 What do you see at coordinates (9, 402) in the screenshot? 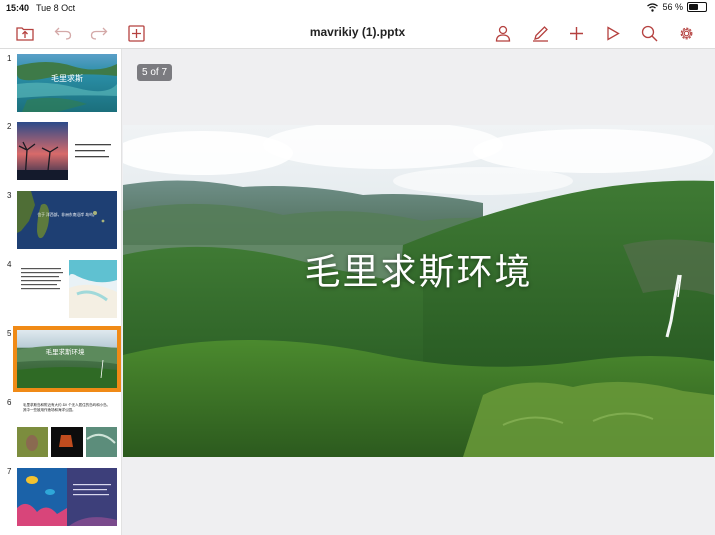
I see `thumbnail-number: 6` at bounding box center [9, 402].